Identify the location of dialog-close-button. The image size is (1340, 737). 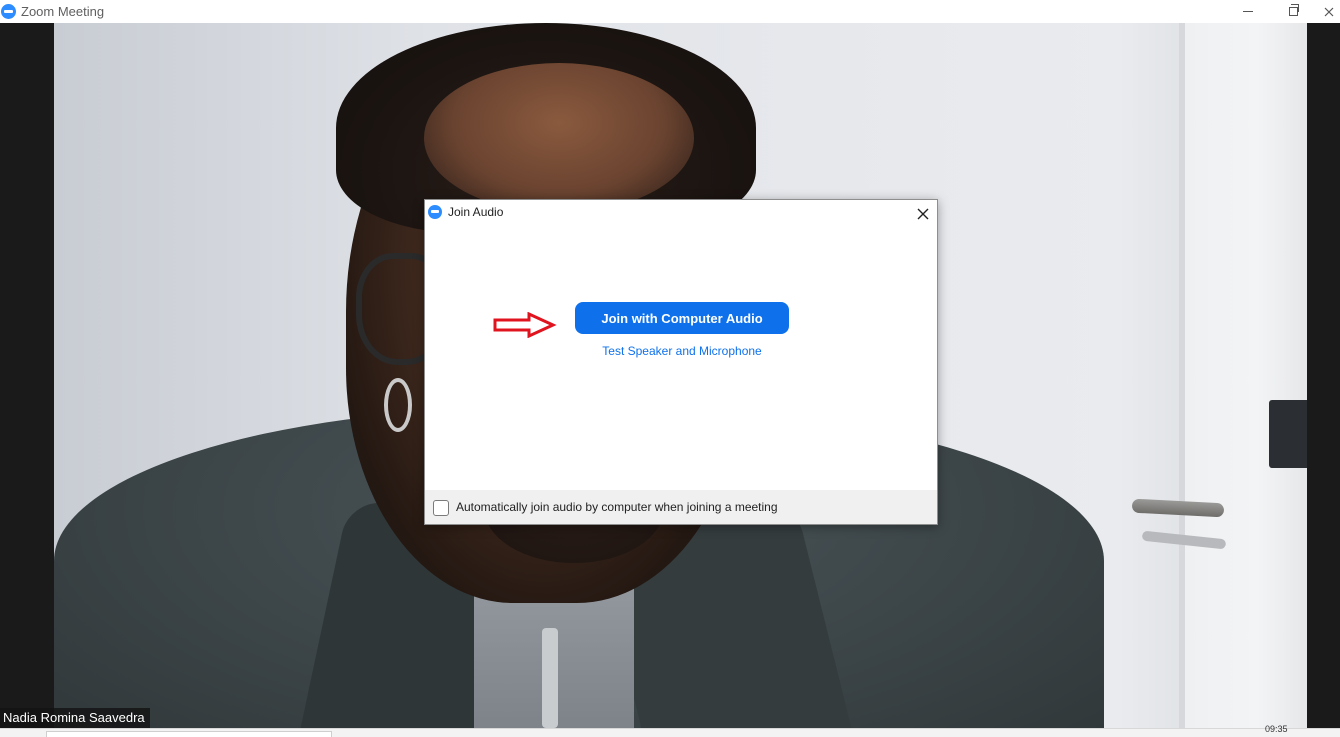
(923, 214).